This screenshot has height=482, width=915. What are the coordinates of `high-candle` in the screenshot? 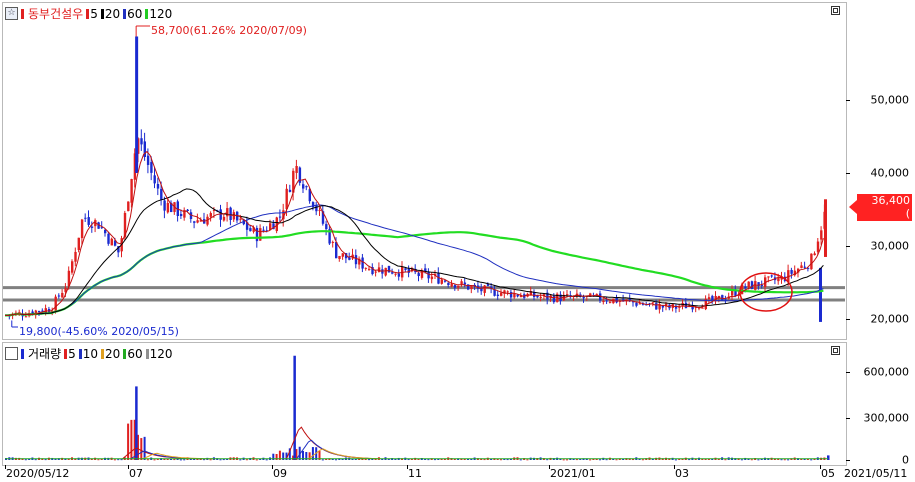 It's located at (137, 104).